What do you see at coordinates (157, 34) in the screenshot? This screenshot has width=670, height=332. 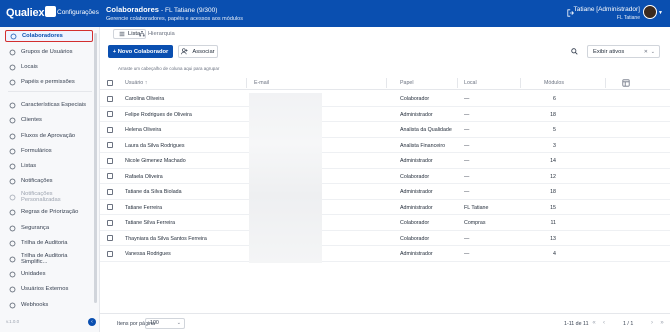 I see `tab-hierarquia: Hierarquia` at bounding box center [157, 34].